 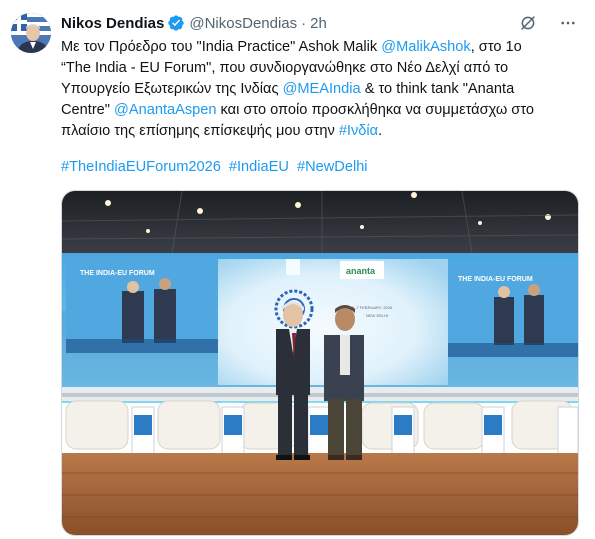 I want to click on text-segment: ., so click(x=380, y=131).